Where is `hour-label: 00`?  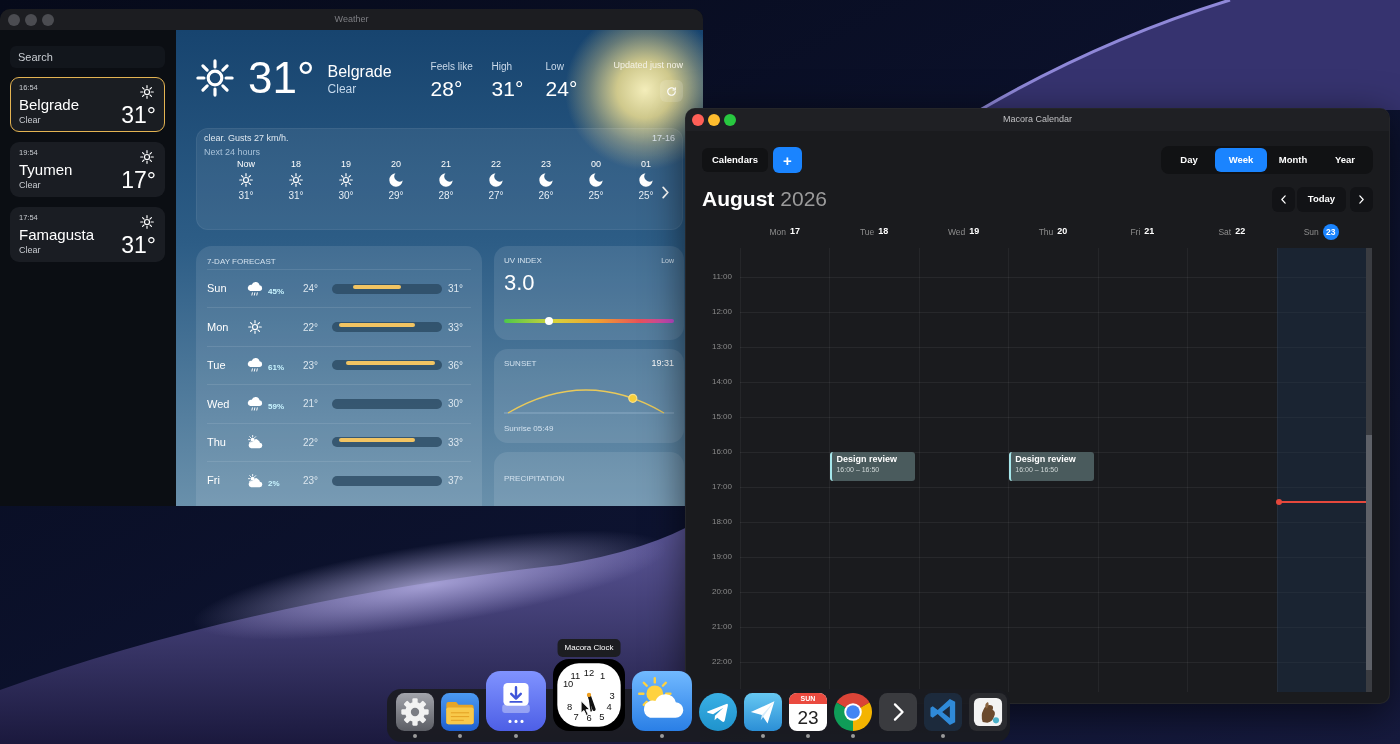
hour-label: 00 is located at coordinates (596, 164).